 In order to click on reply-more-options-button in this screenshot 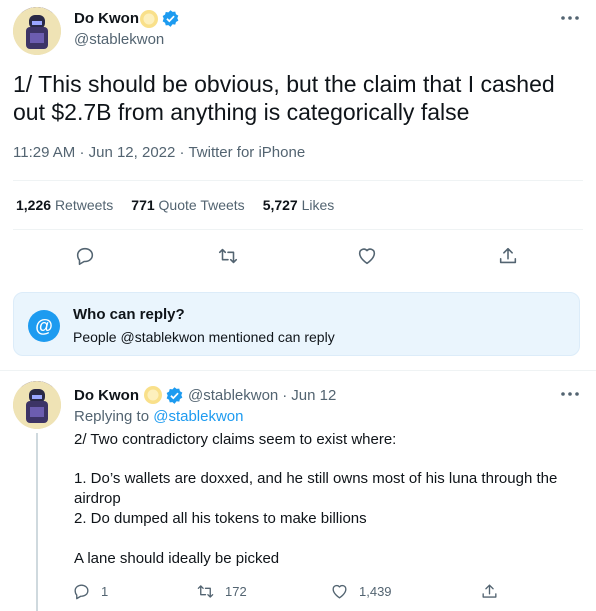, I will do `click(570, 394)`.